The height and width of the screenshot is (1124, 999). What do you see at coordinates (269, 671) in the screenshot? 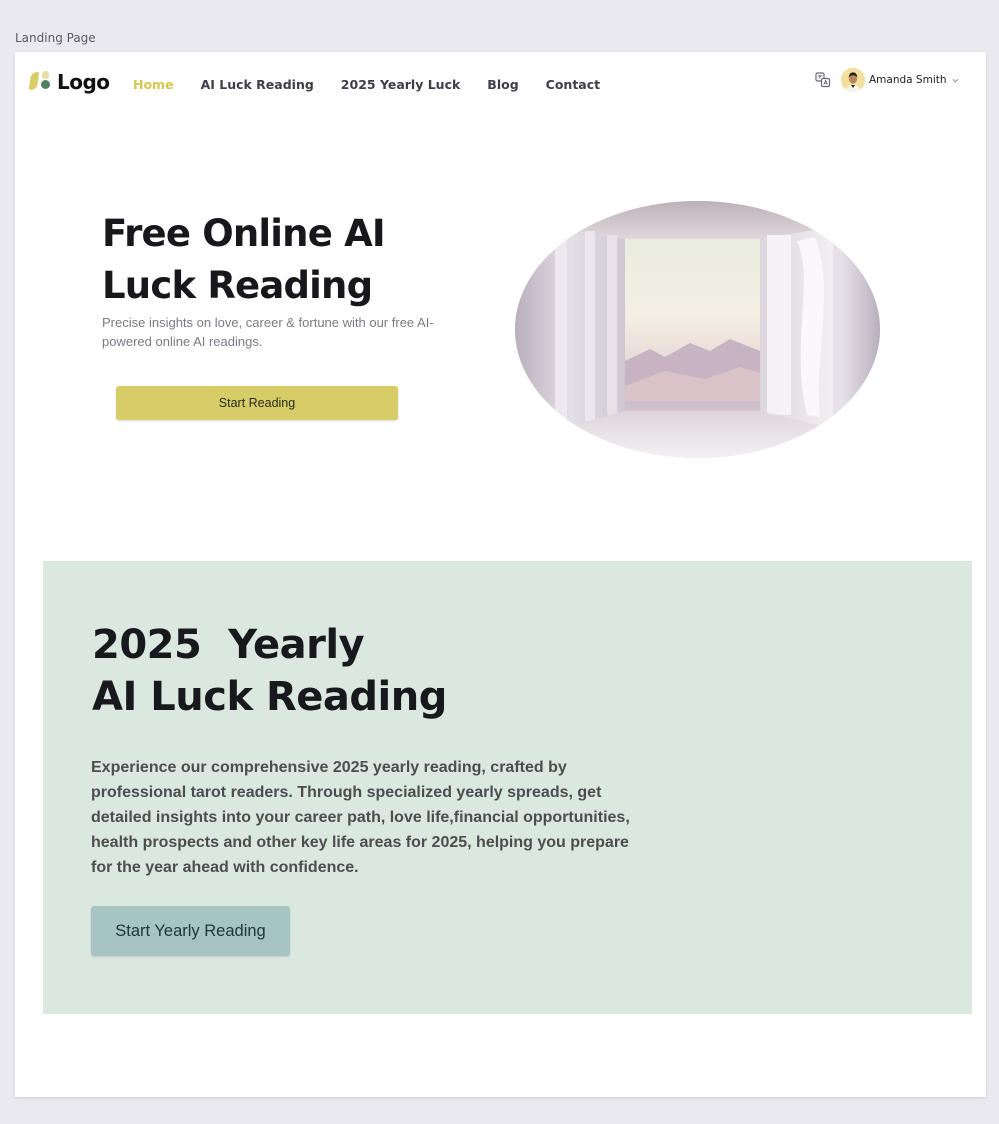
I see `yearly-title: 2025 Yearly AI Luck Reading` at bounding box center [269, 671].